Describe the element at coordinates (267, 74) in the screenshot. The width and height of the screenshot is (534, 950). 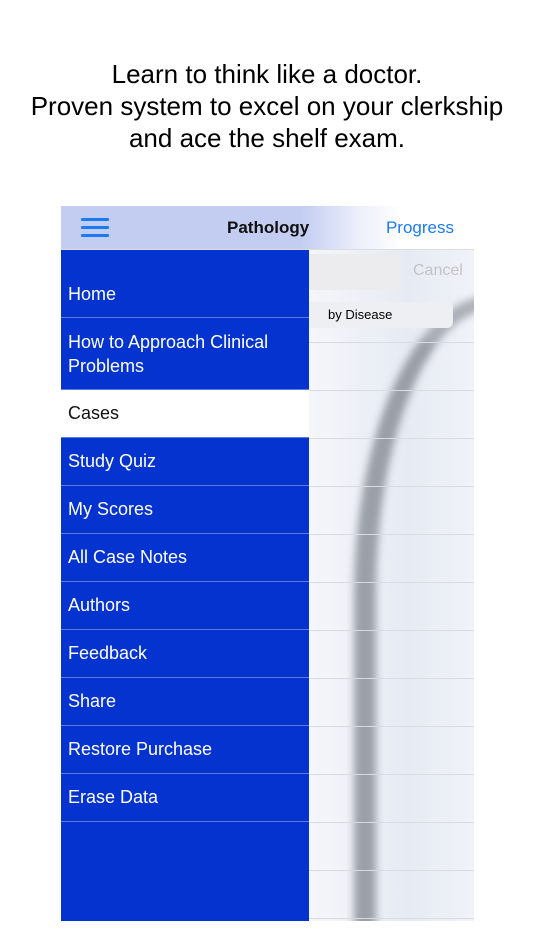
I see `headline-line: Learn to think like a doctor.` at that location.